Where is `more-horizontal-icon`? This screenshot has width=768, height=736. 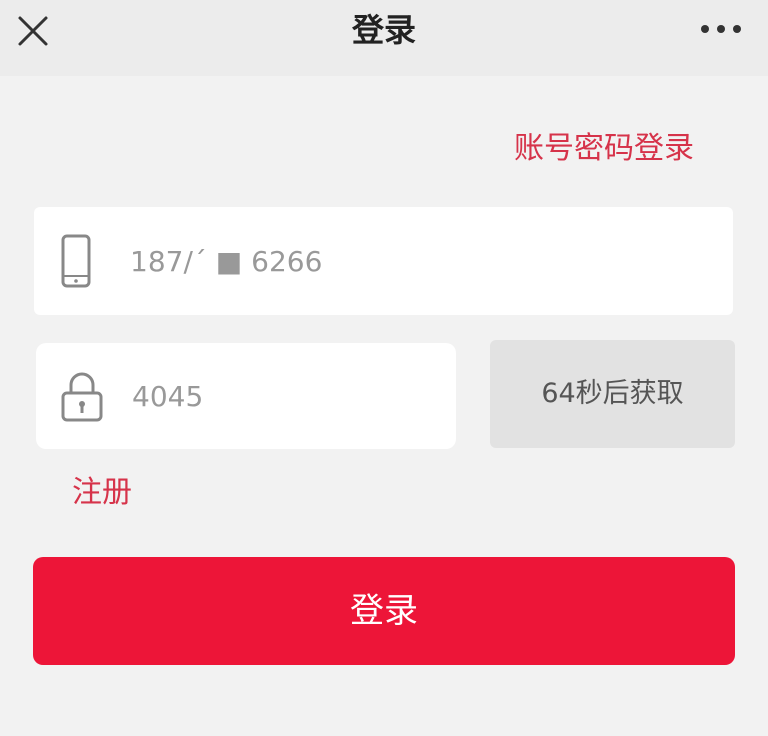 more-horizontal-icon is located at coordinates (721, 29).